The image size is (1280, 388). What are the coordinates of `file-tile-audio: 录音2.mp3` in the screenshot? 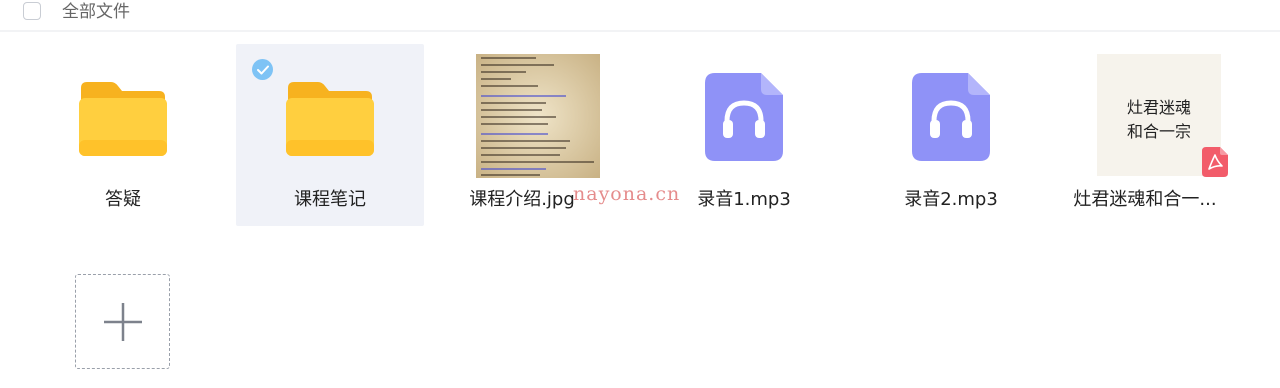 It's located at (951, 135).